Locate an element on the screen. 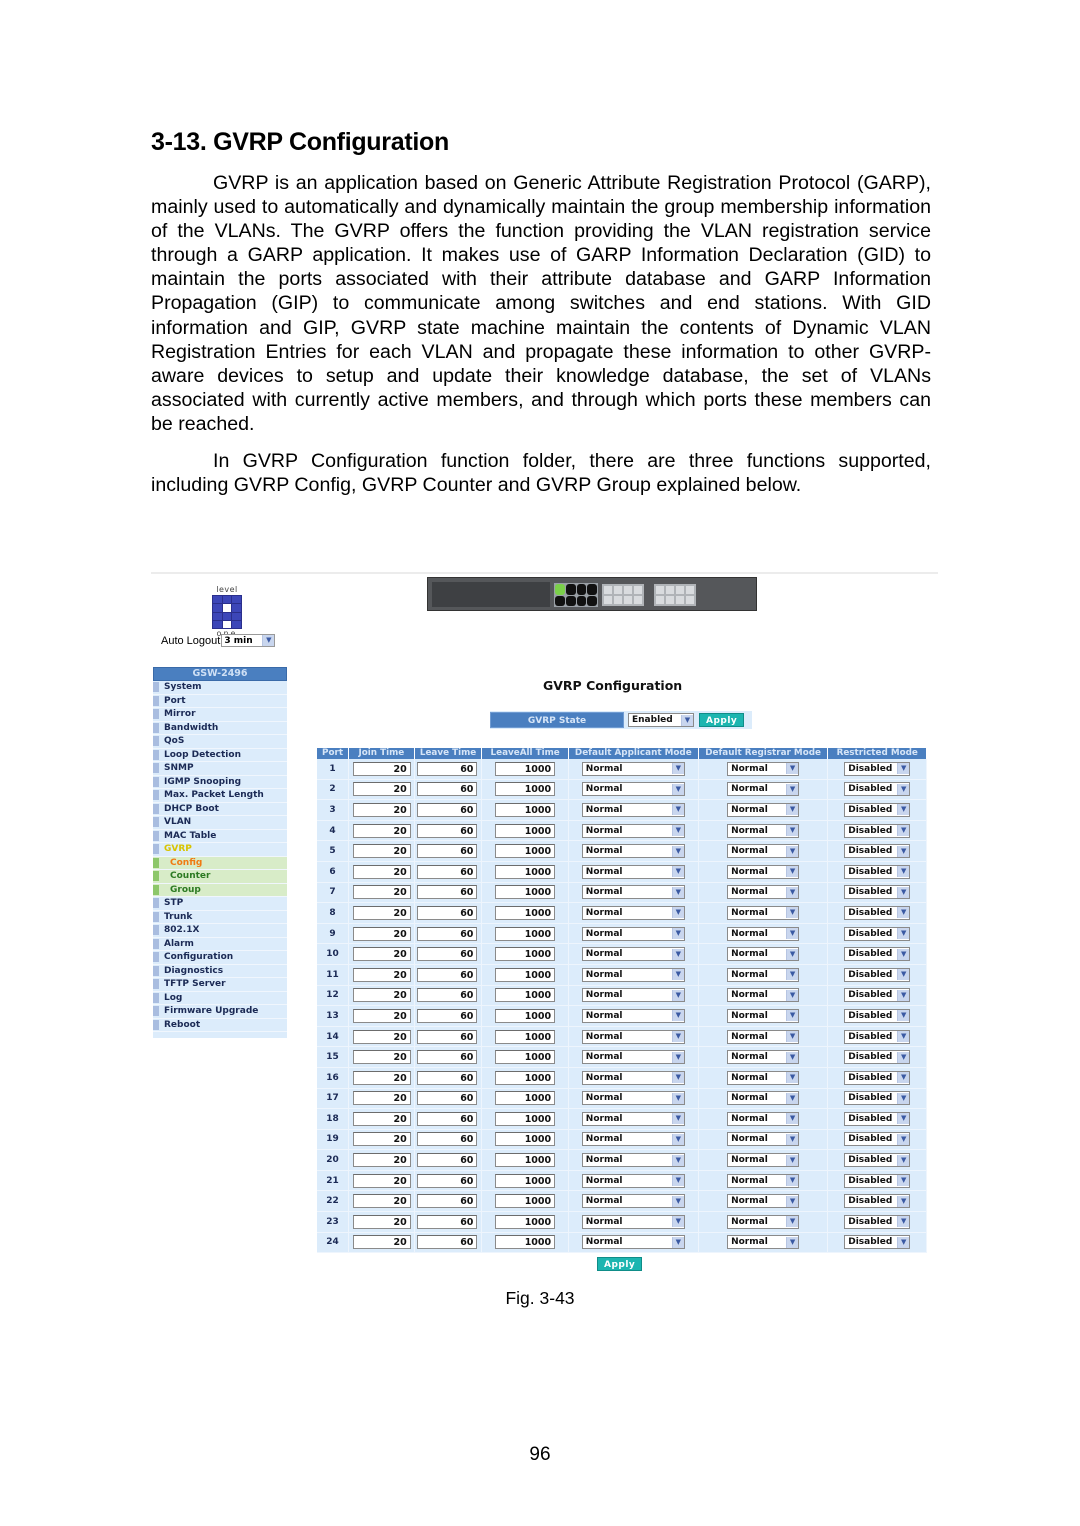  sidebar-item-firmware-upgrade: Firmware Upgrade is located at coordinates (220, 1012).